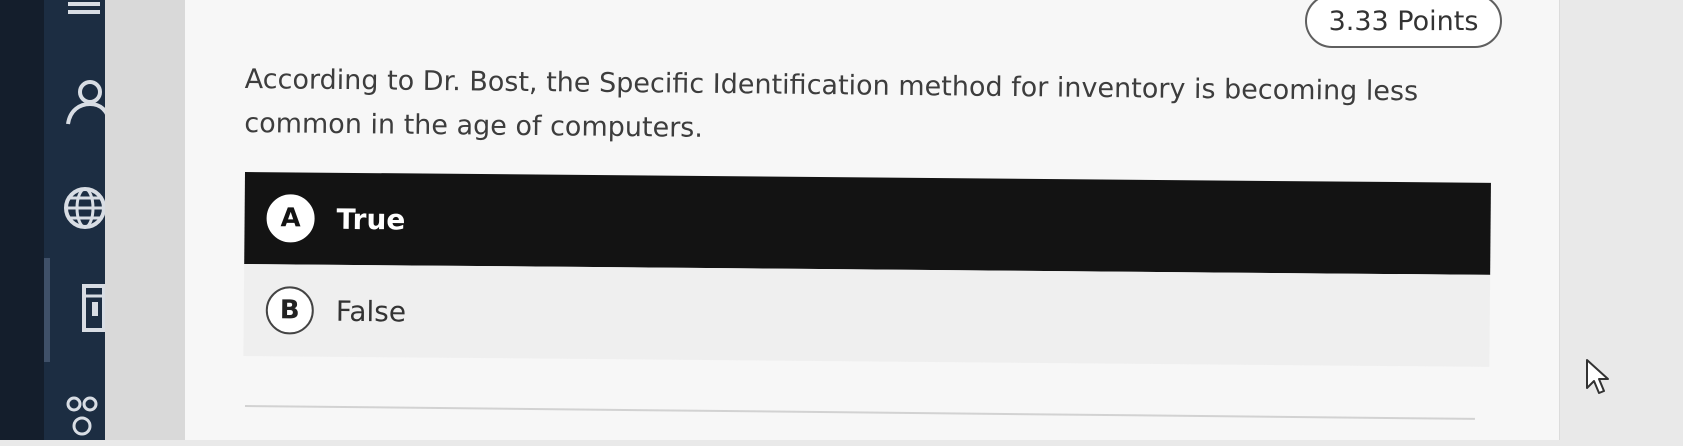 The image size is (1683, 446). I want to click on option-letter-b: B, so click(290, 310).